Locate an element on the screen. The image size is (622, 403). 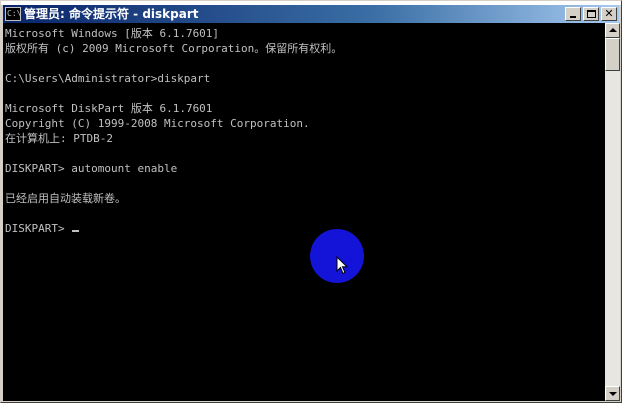
arrow-down-icon is located at coordinates (613, 394).